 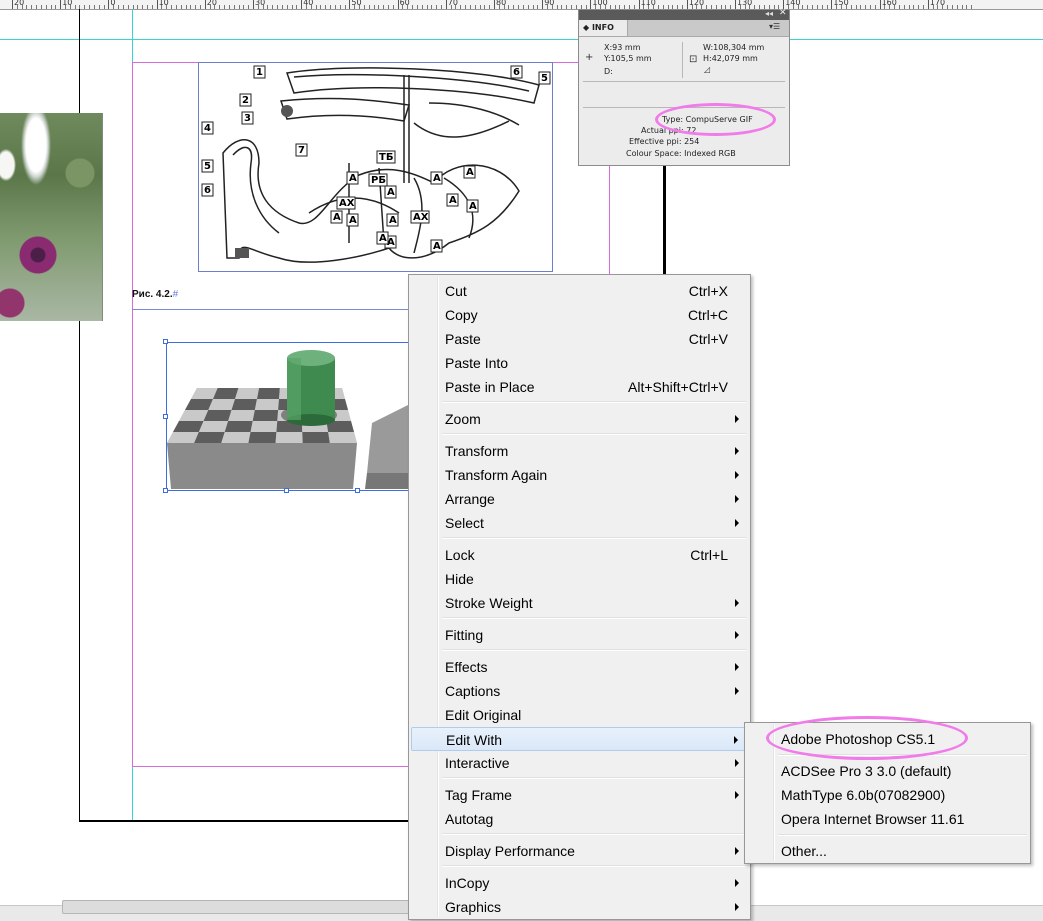 I want to click on checker-shadow-image-frame, so click(x=288, y=416).